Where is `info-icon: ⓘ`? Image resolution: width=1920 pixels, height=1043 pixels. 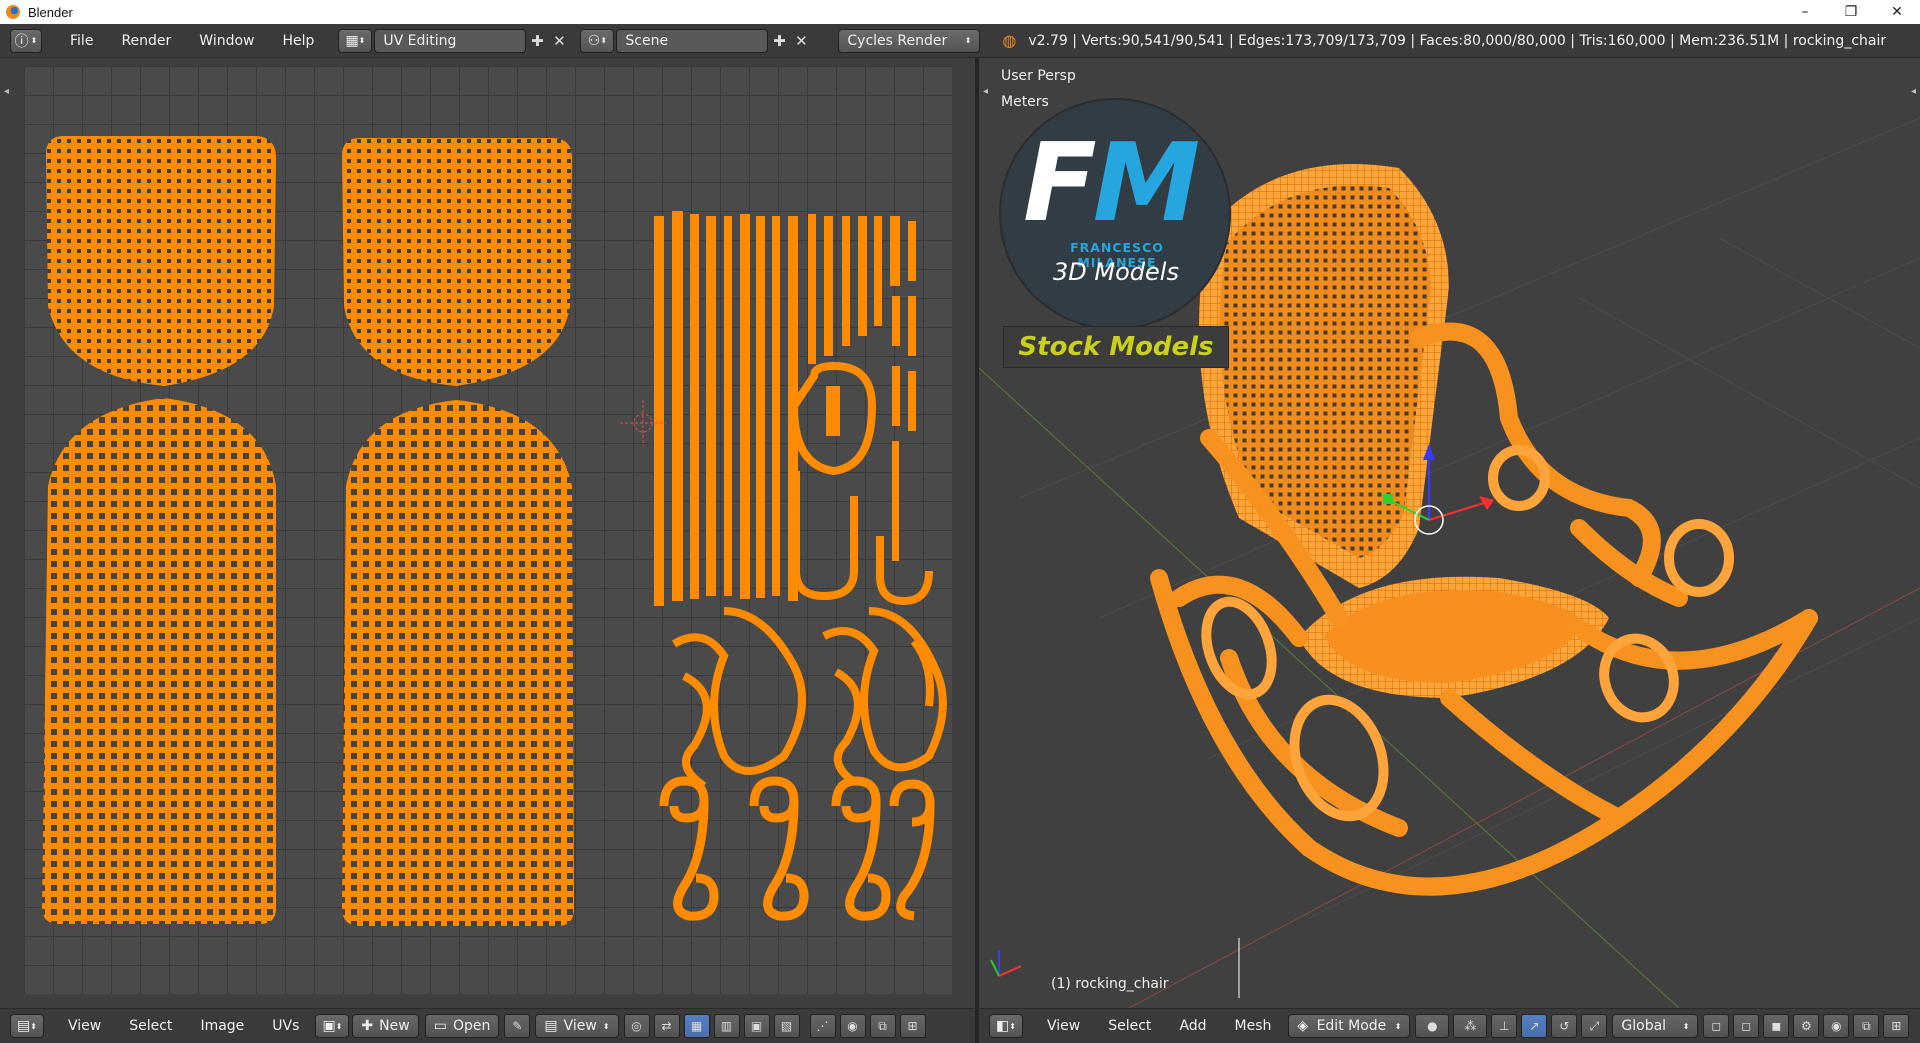 info-icon: ⓘ is located at coordinates (21, 41).